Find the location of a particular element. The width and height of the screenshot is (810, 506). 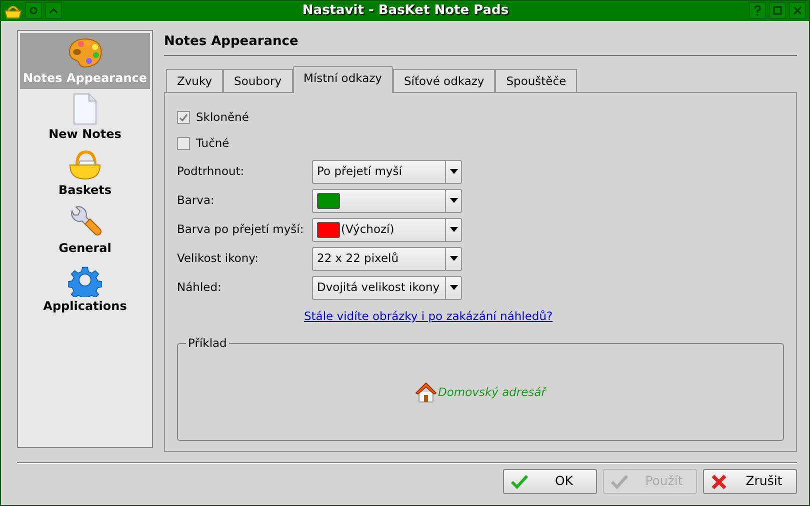

field-label: Náhled: is located at coordinates (199, 287).